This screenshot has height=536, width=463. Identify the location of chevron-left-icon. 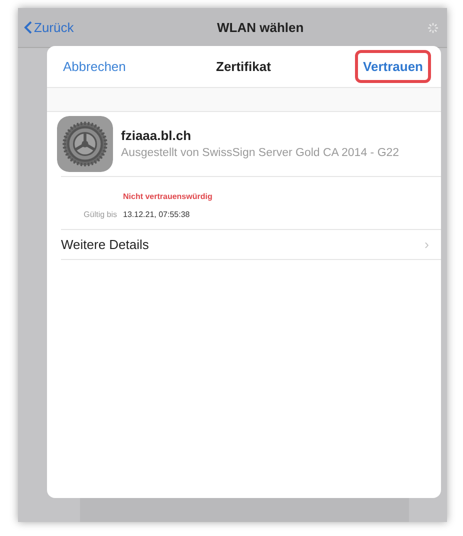
(28, 27).